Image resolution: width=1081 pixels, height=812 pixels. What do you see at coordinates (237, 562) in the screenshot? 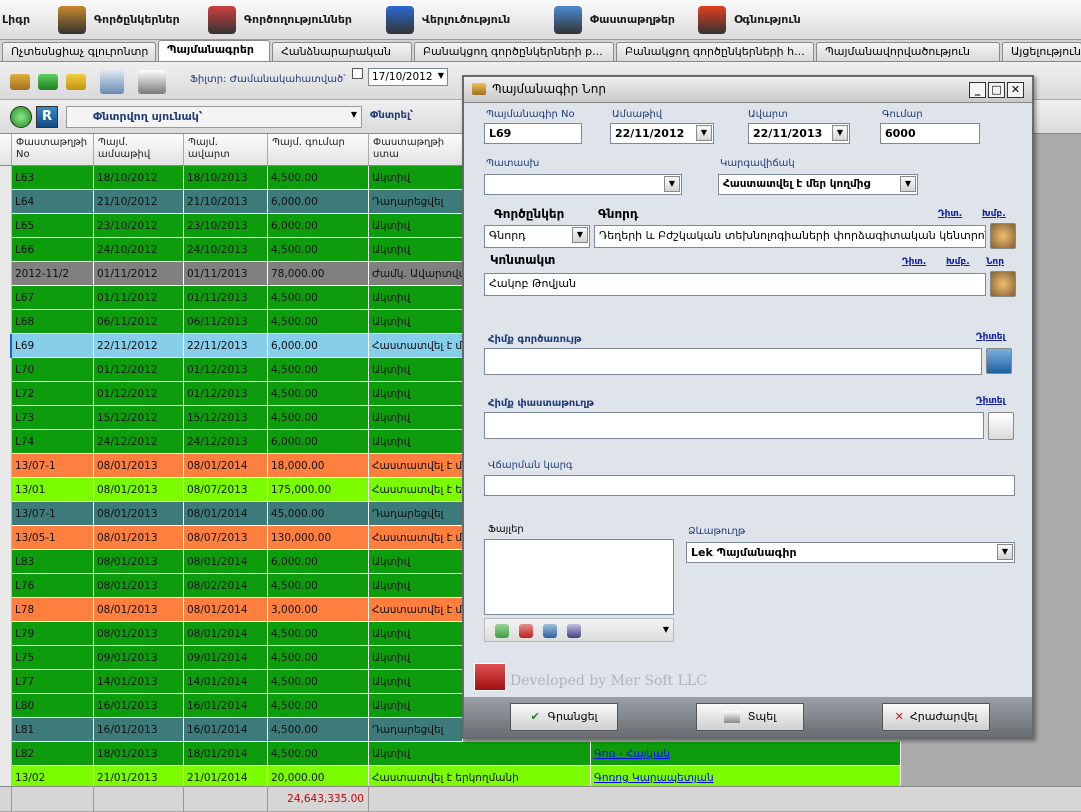
I see `table-row: L83 08/01/2013 08/01/2014 6,000.00 Ակտիվ` at bounding box center [237, 562].